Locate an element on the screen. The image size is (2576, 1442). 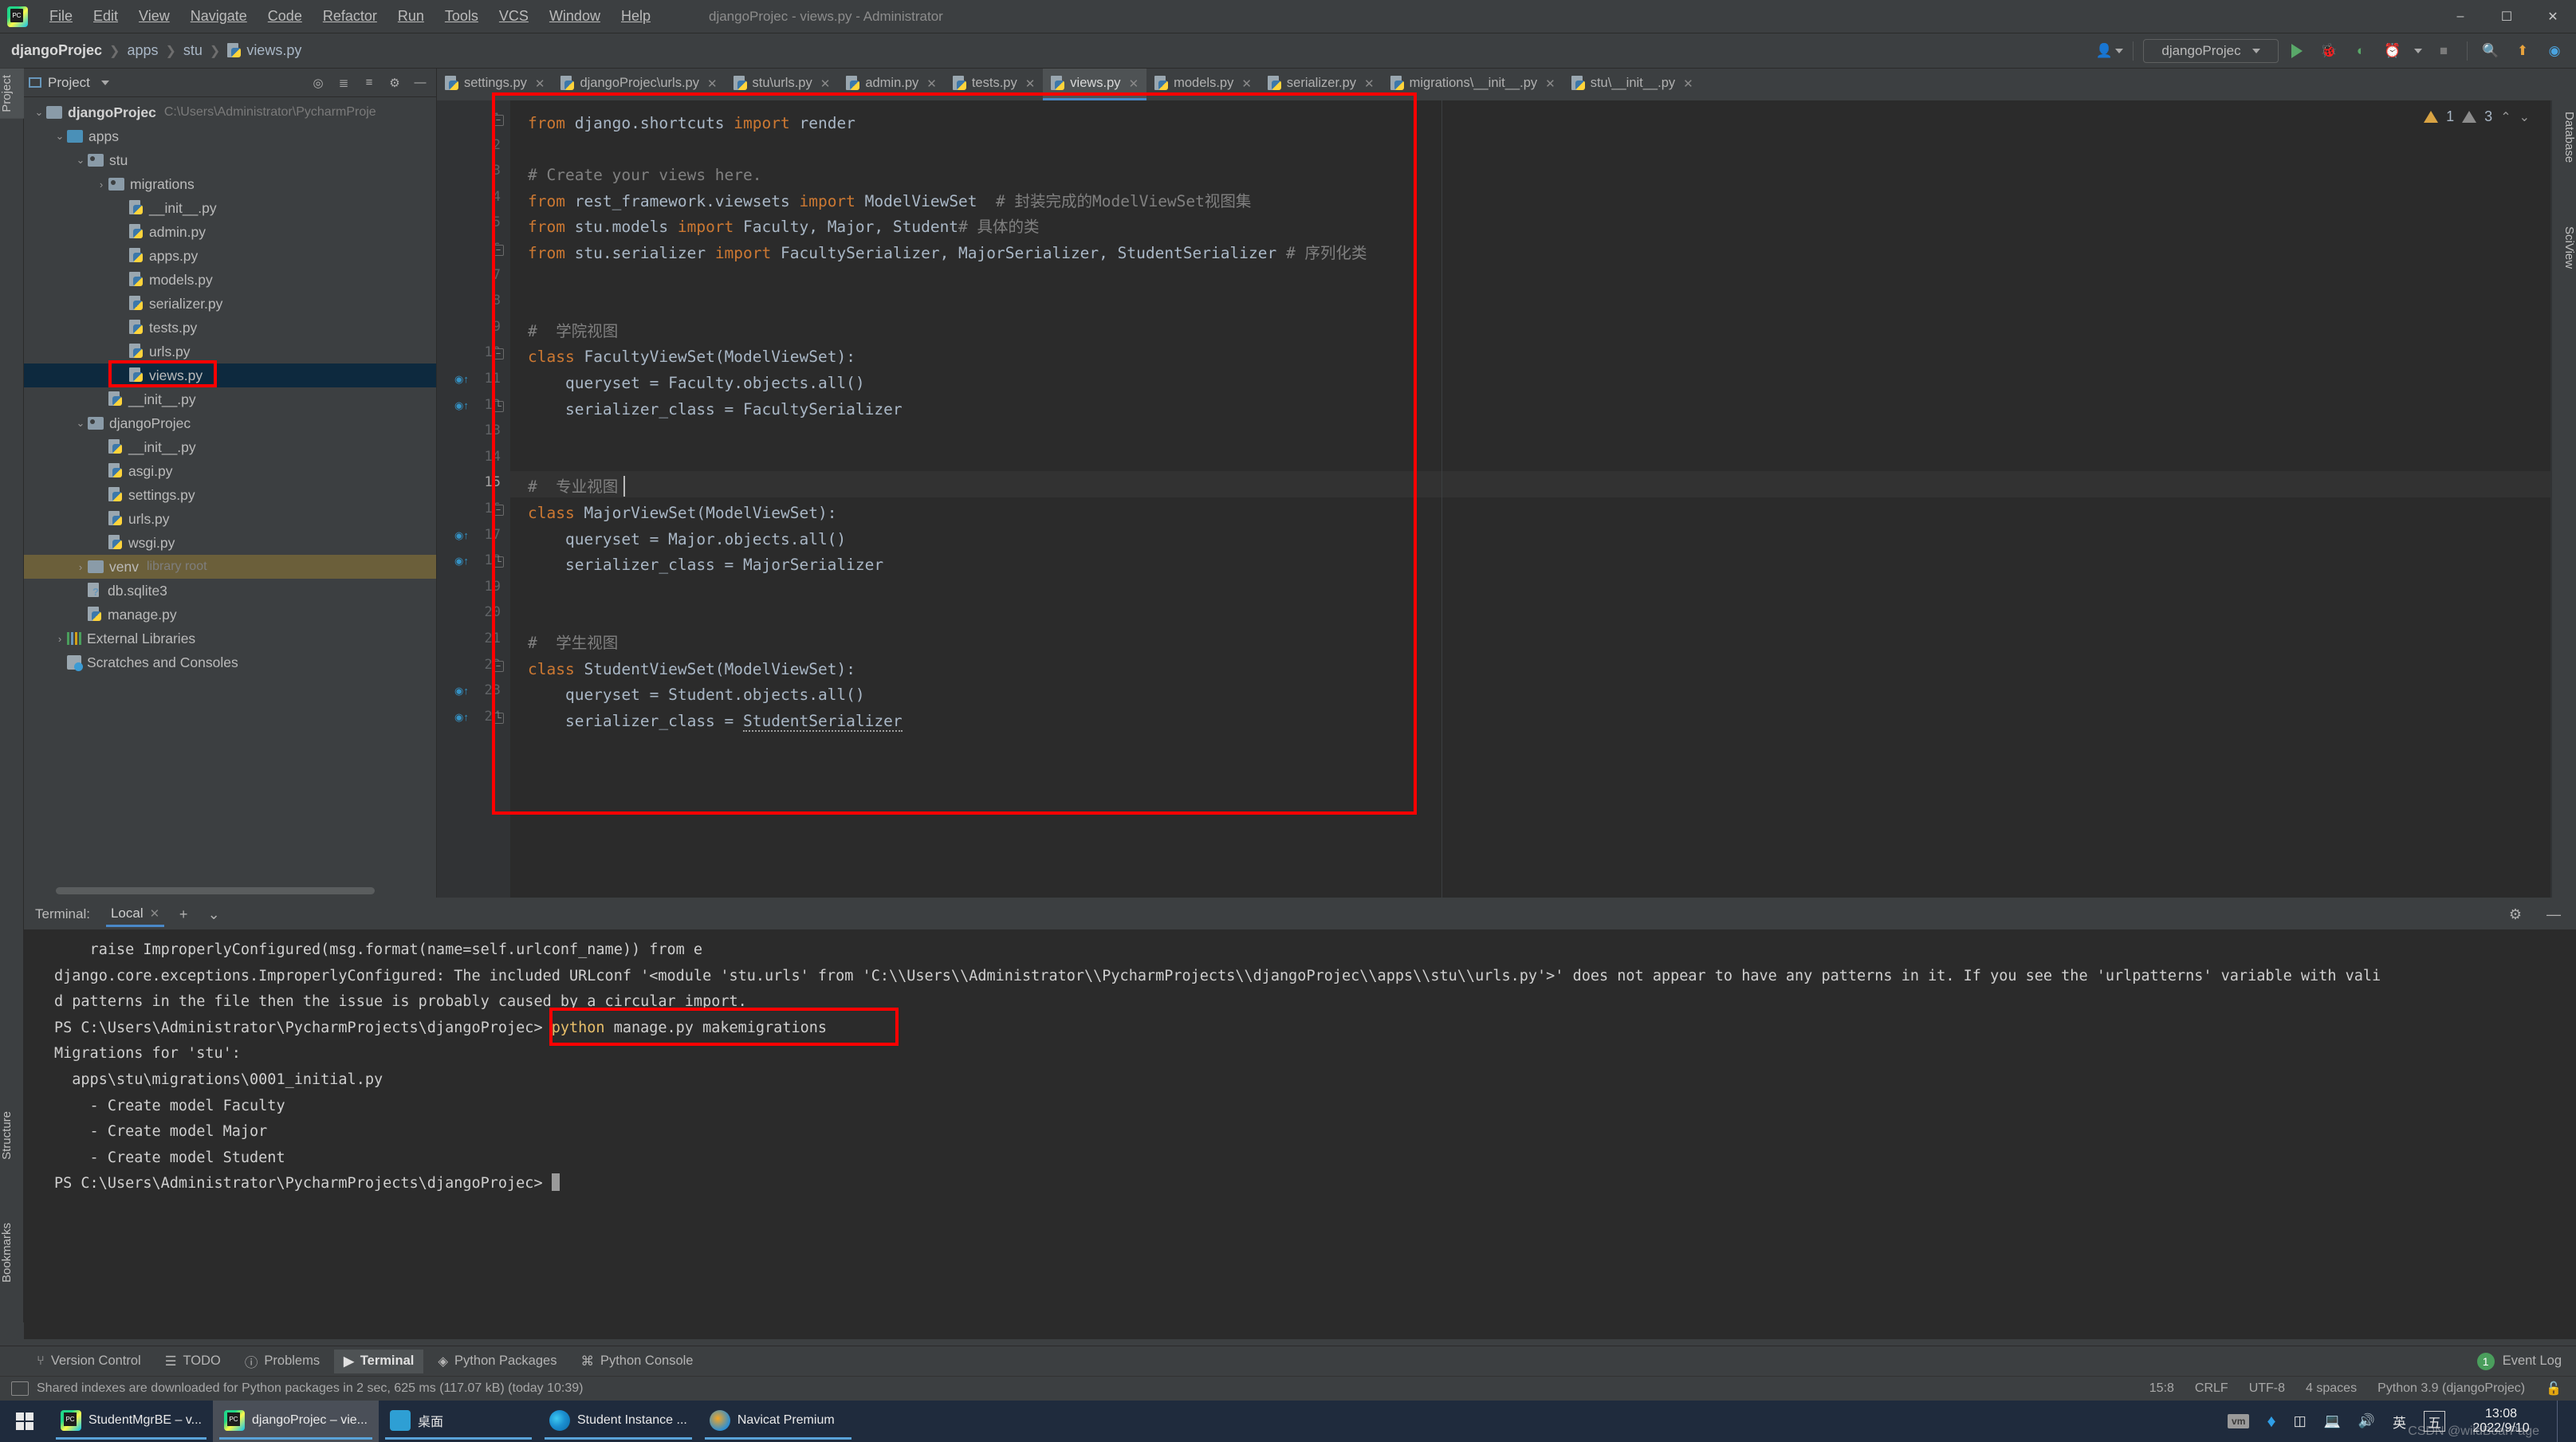
ide-features-icon: ◉ is located at coordinates (2555, 51).